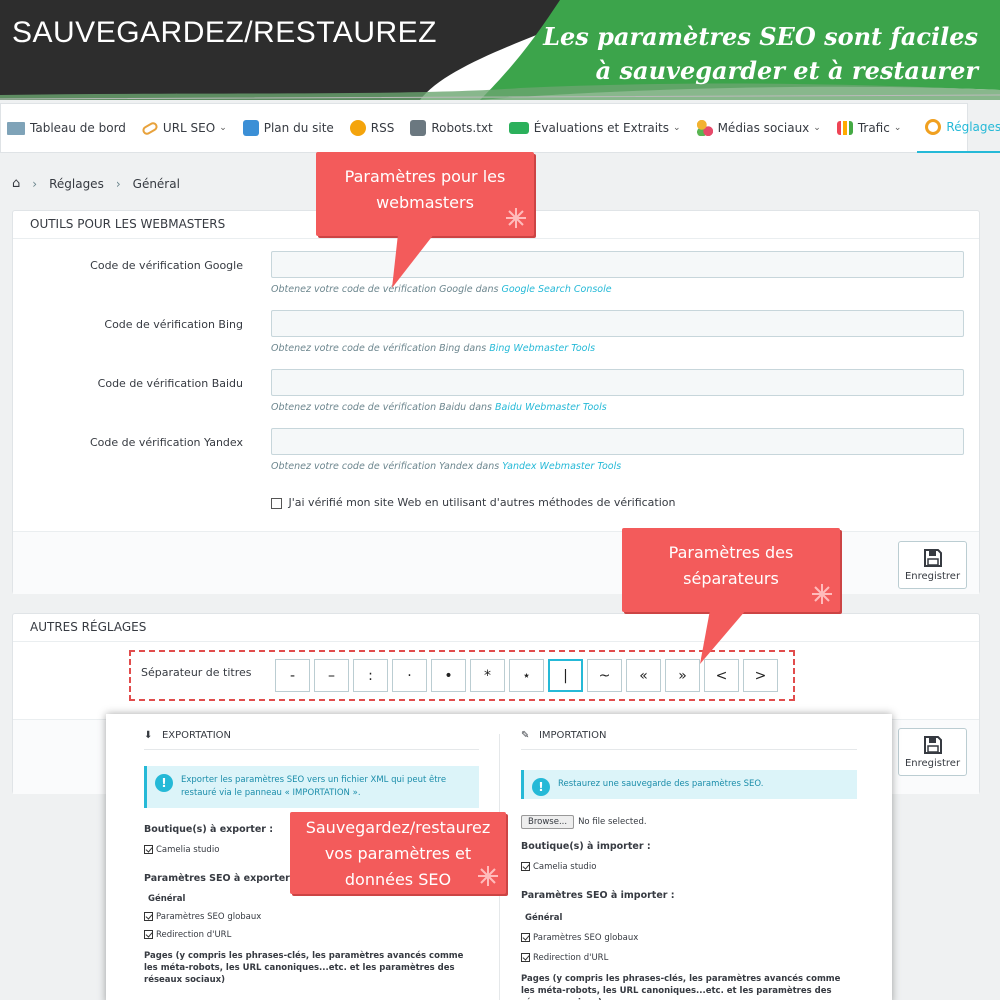  What do you see at coordinates (689, 938) in the screenshot?
I see `import-global-option: Paramètres SEO globaux` at bounding box center [689, 938].